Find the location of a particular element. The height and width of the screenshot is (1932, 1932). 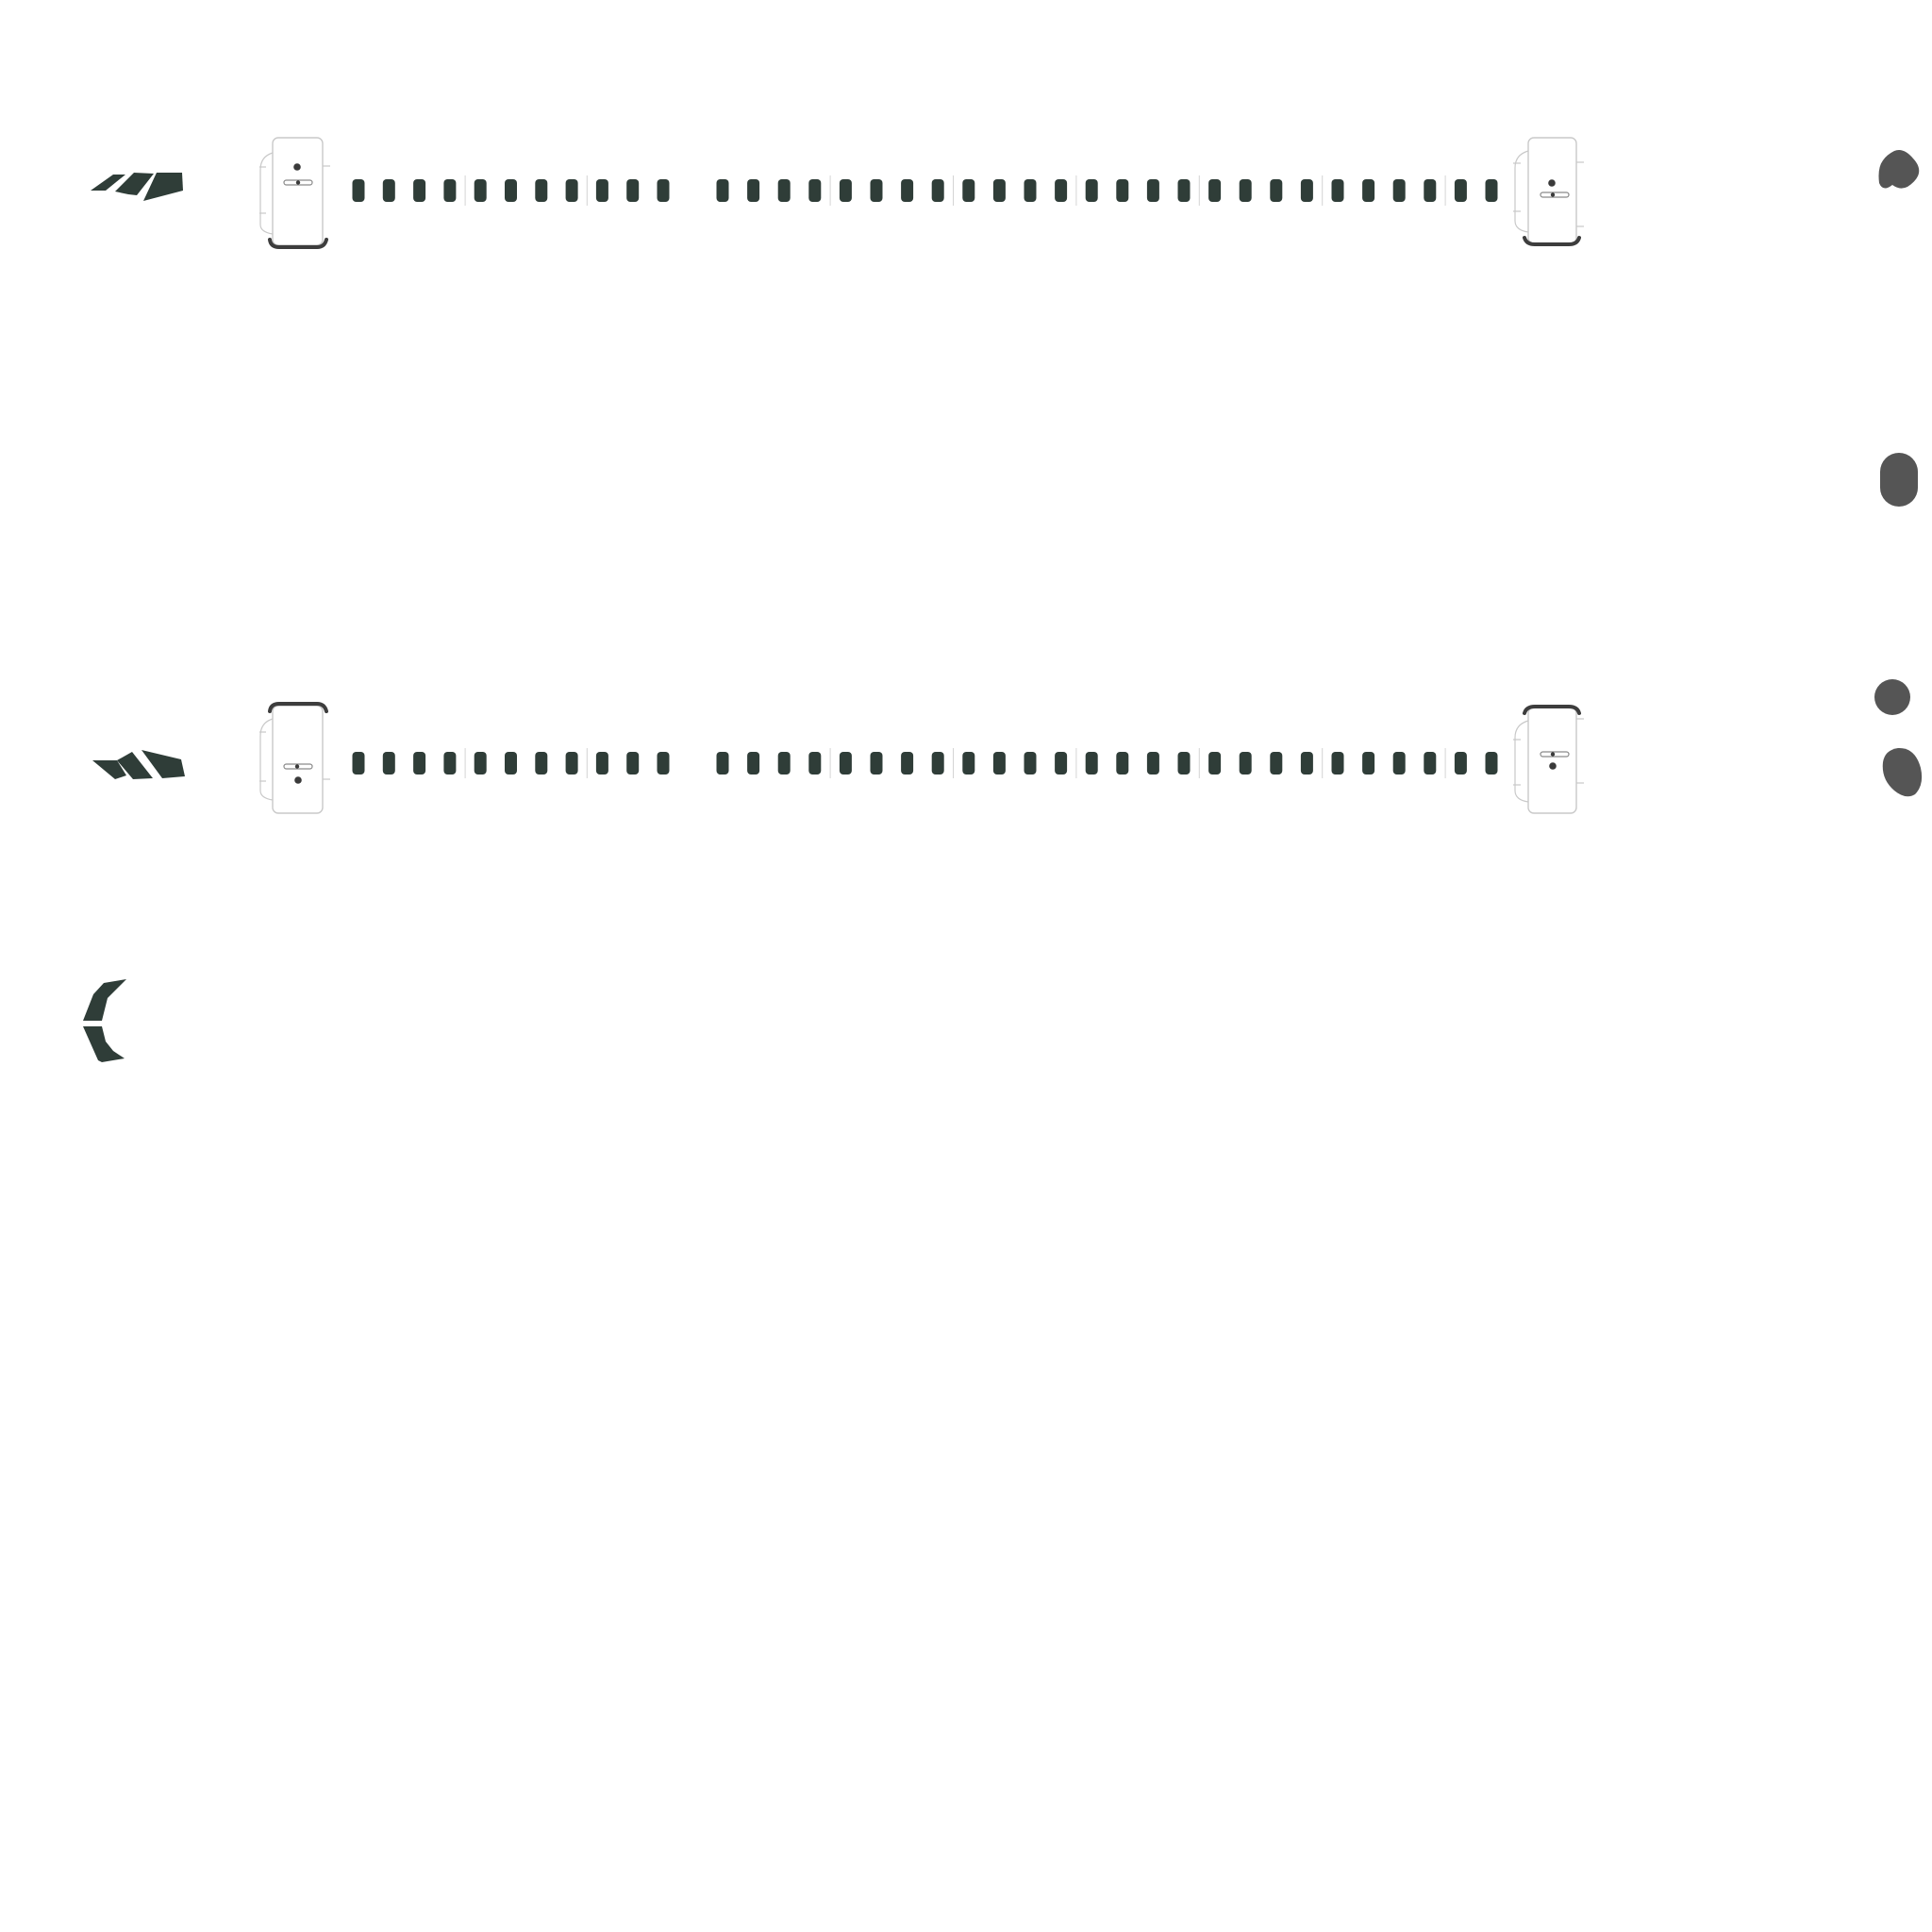

chevron-fan-icon is located at coordinates (138, 764).